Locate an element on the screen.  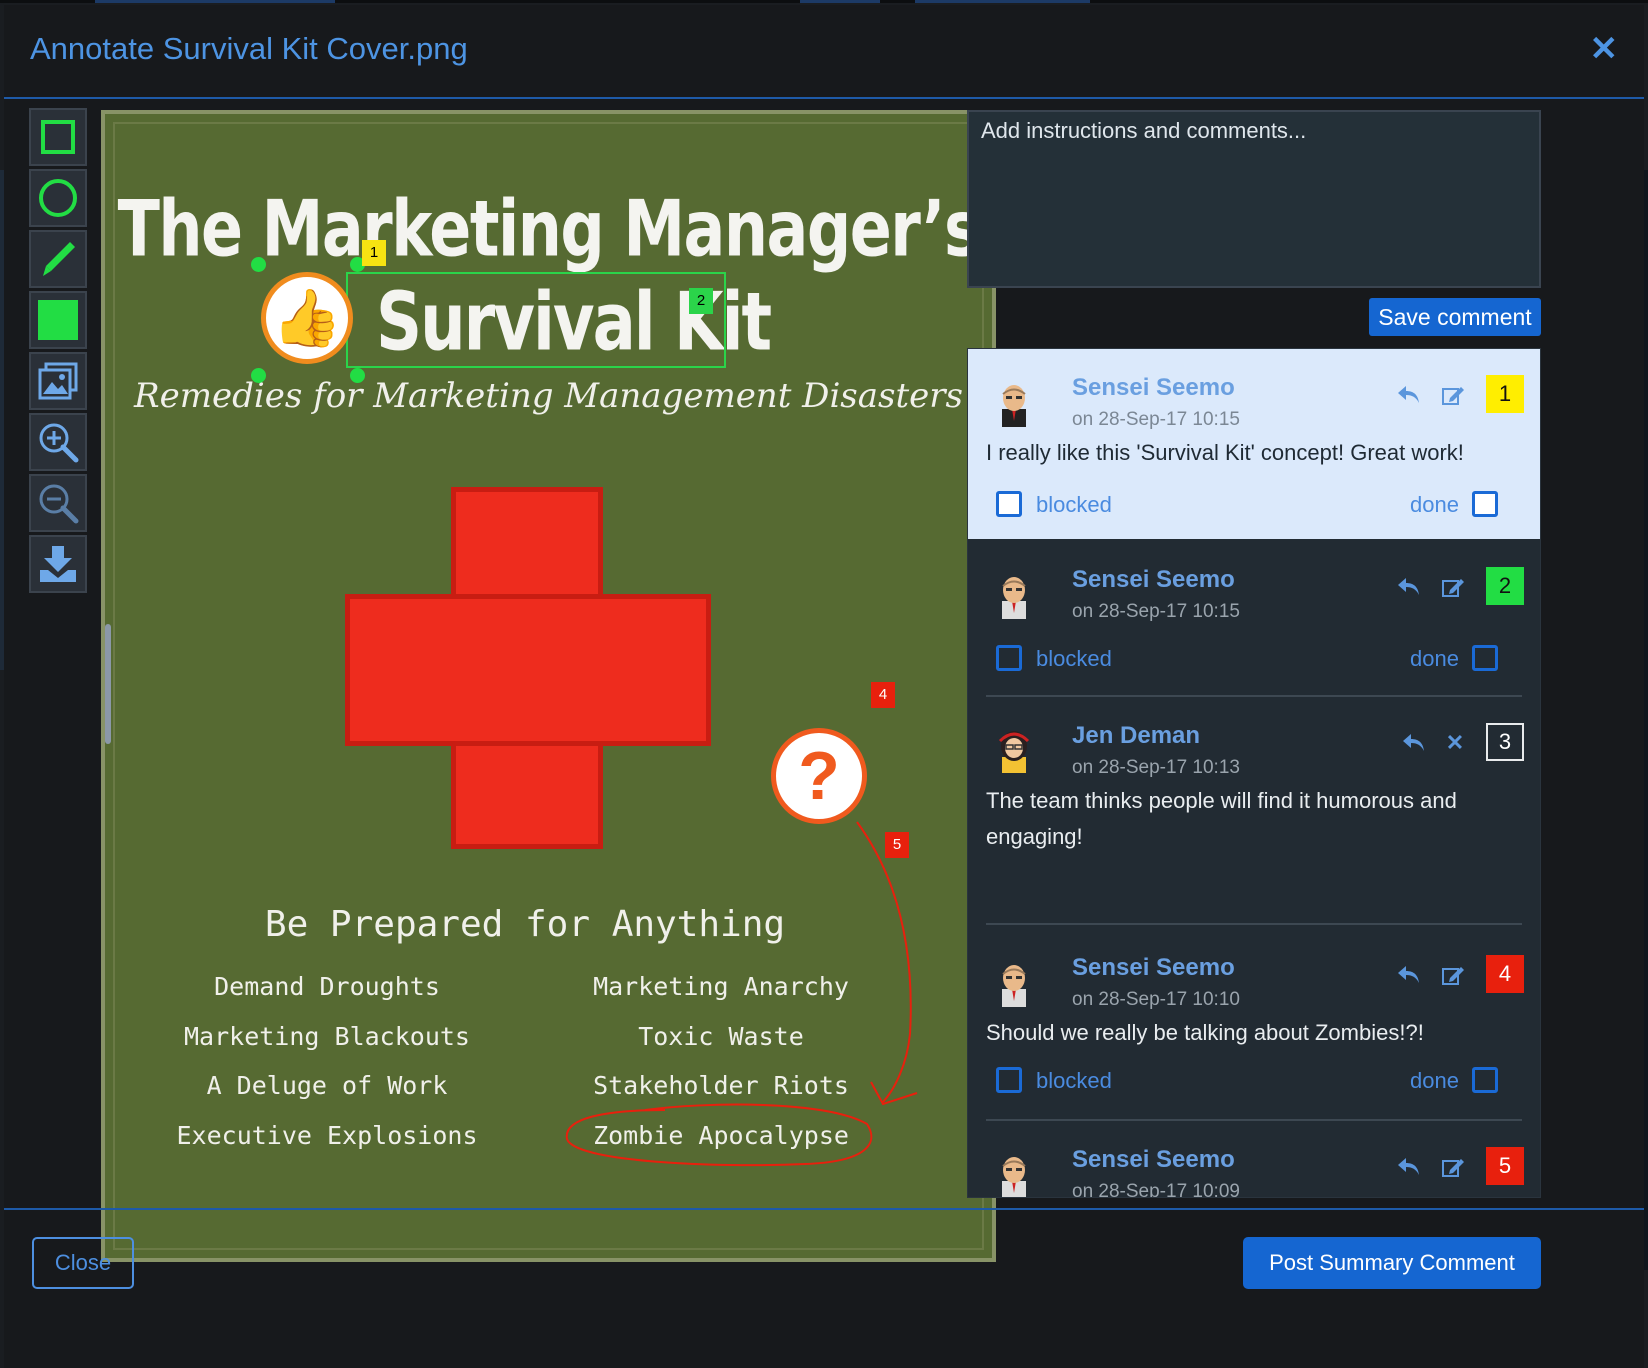
post-summary-comment-button: Post Summary Comment is located at coordinates (1392, 1263).